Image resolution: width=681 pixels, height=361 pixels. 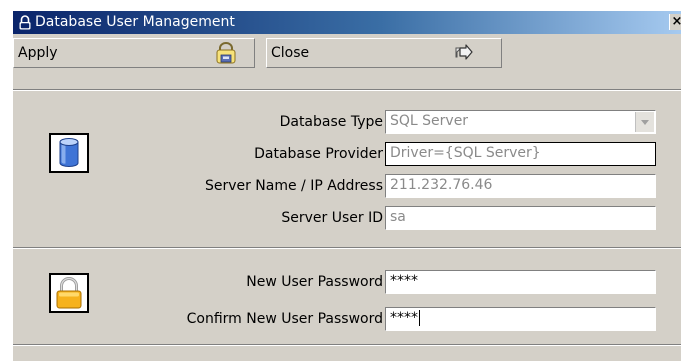 I want to click on text-caret, so click(x=419, y=318).